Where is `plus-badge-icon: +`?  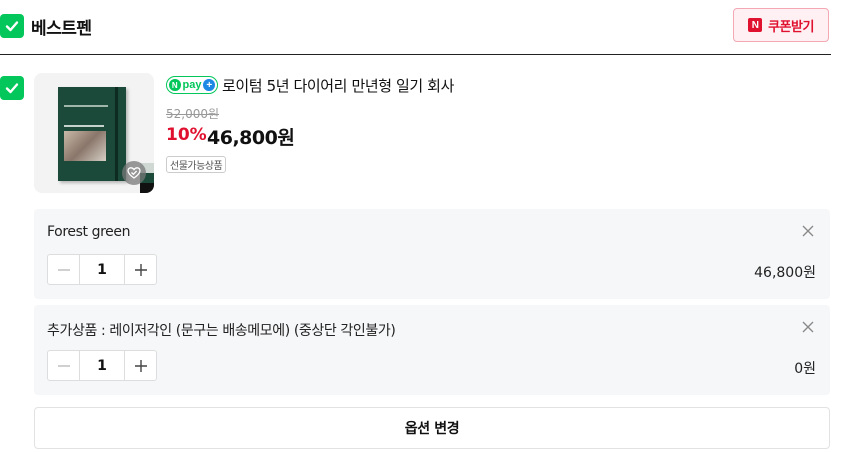 plus-badge-icon: + is located at coordinates (209, 85).